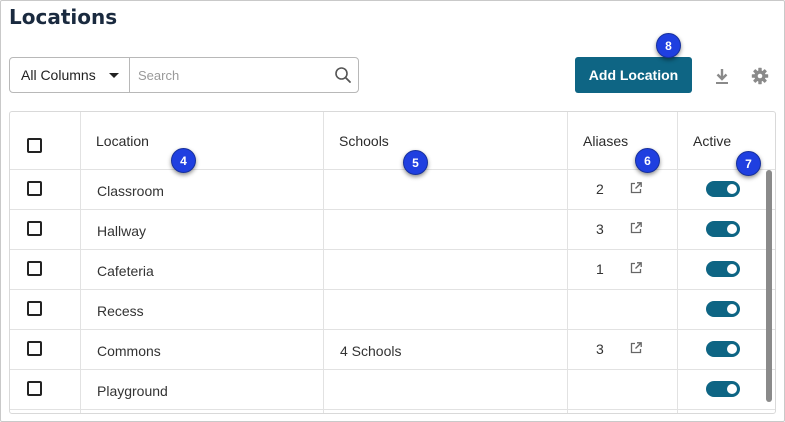 The image size is (785, 422). What do you see at coordinates (63, 17) in the screenshot?
I see `page-title: Locations` at bounding box center [63, 17].